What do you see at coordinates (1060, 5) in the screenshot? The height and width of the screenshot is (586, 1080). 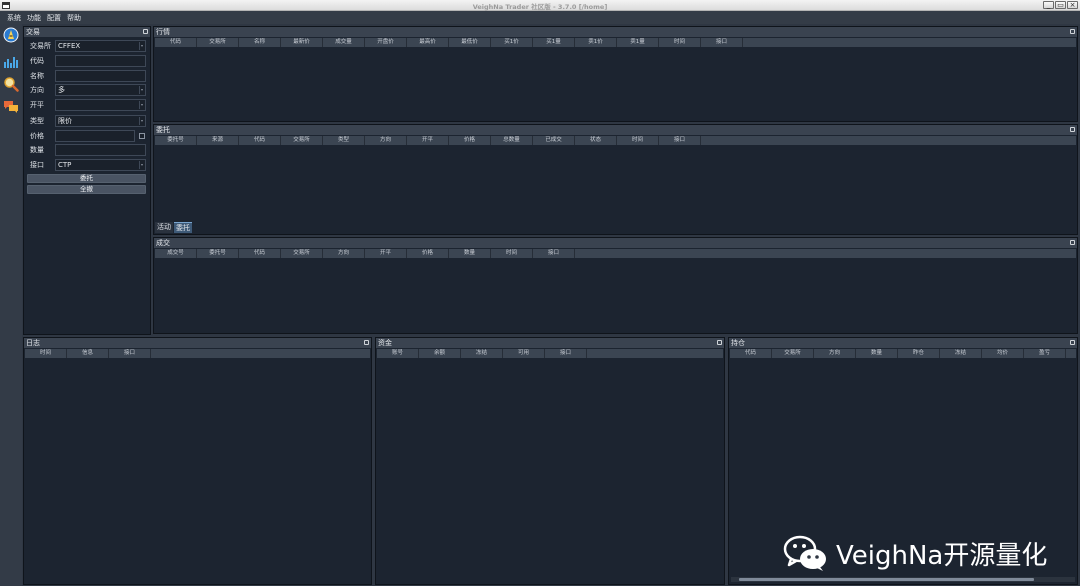 I see `maximize-button: ▭` at bounding box center [1060, 5].